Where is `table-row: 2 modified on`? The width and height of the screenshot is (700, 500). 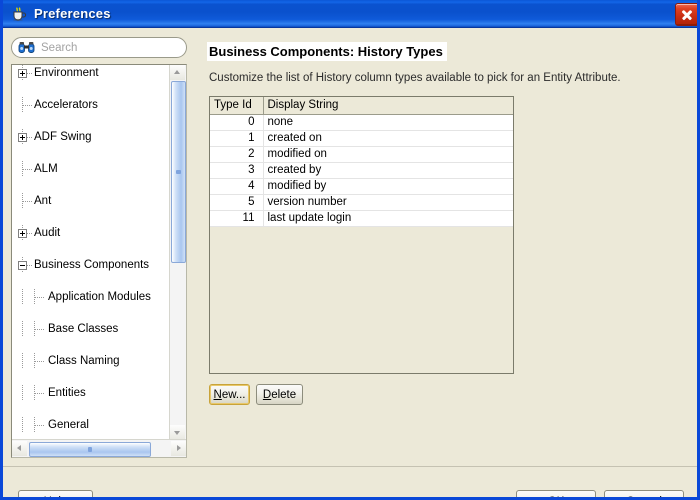
table-row: 2 modified on is located at coordinates (361, 154).